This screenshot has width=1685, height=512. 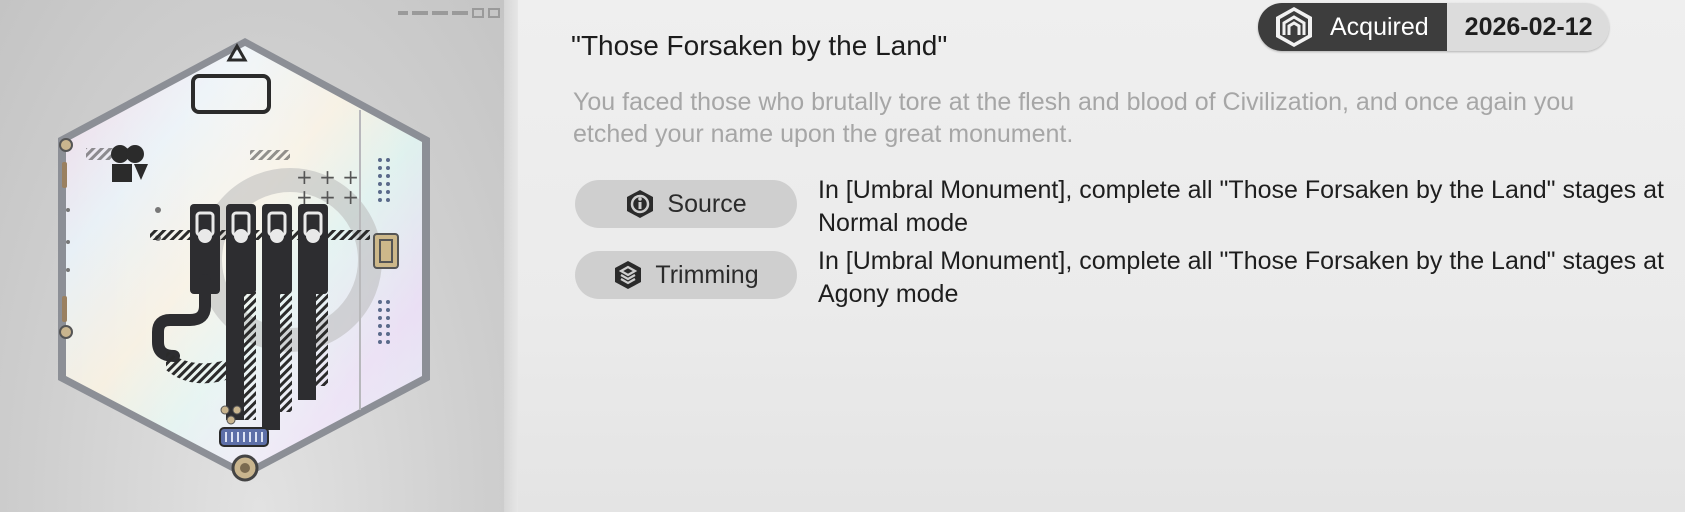 I want to click on trimming-pill: Trimming, so click(x=686, y=275).